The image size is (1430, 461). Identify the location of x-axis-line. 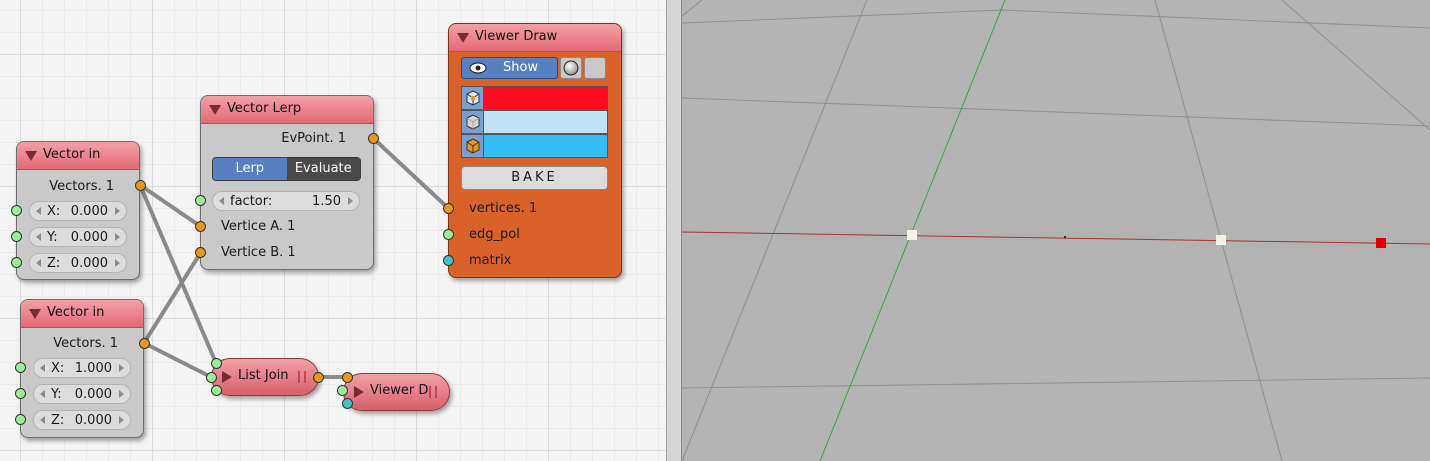
(1056, 238).